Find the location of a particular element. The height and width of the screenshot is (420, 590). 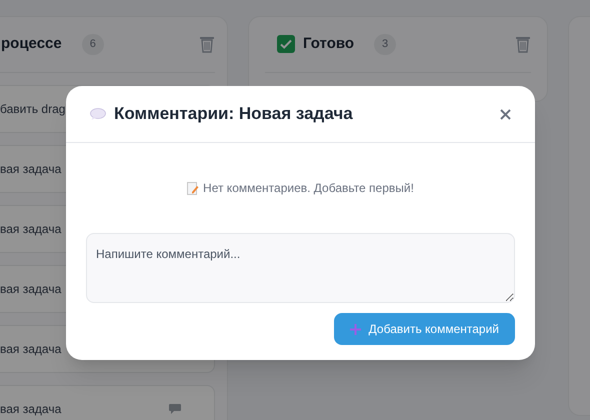

column-title: Готово is located at coordinates (328, 44).